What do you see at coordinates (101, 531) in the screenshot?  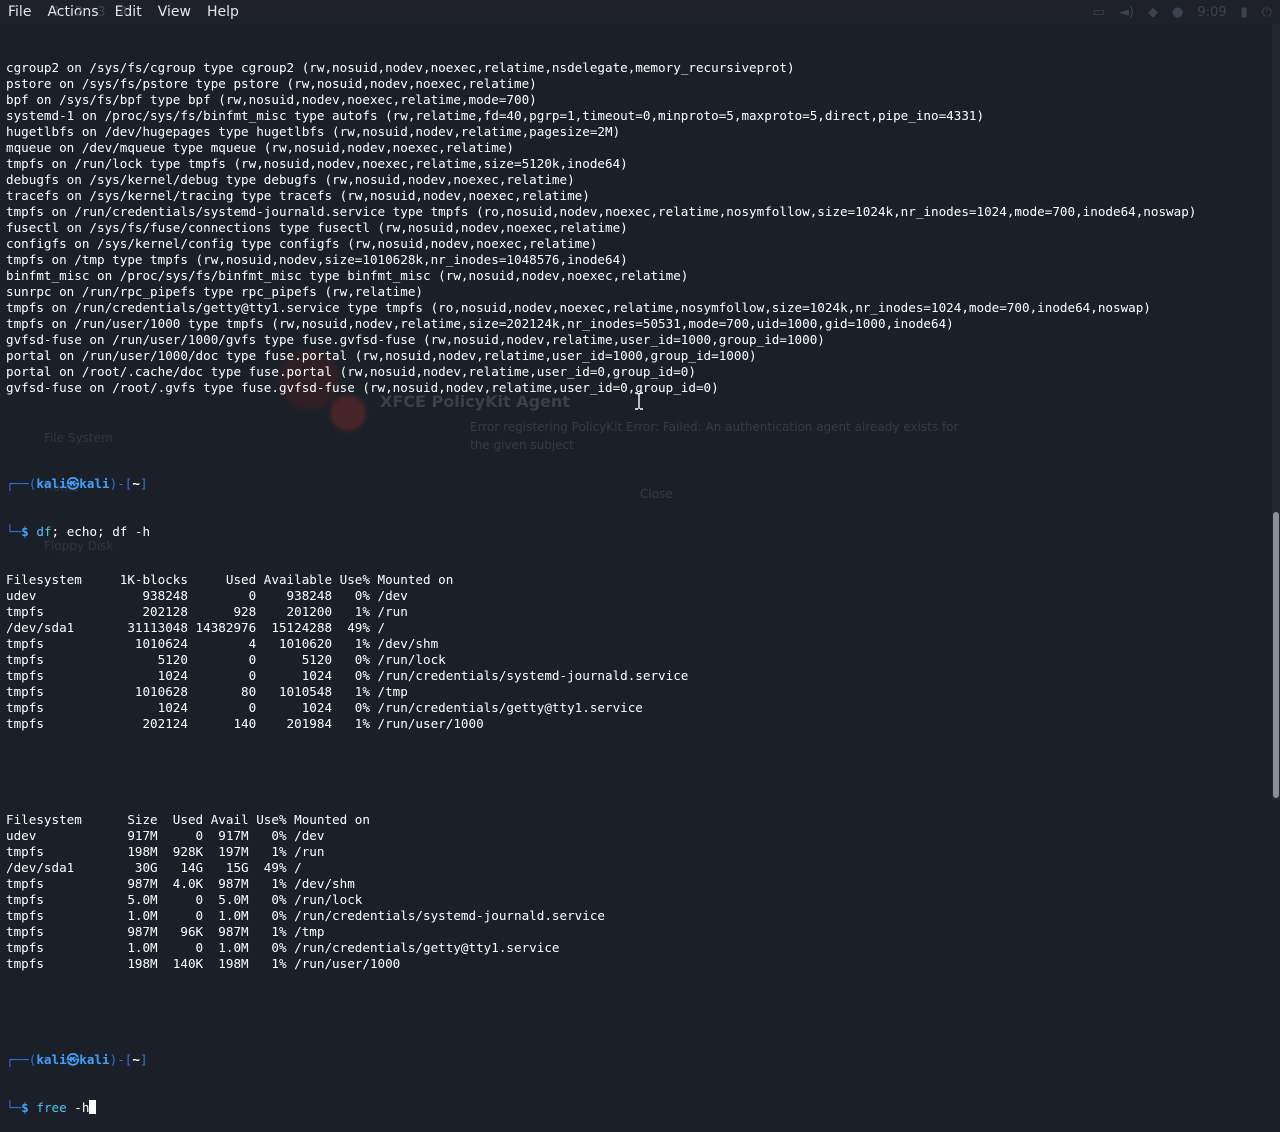 I see `command-args: ; echo; df -h` at bounding box center [101, 531].